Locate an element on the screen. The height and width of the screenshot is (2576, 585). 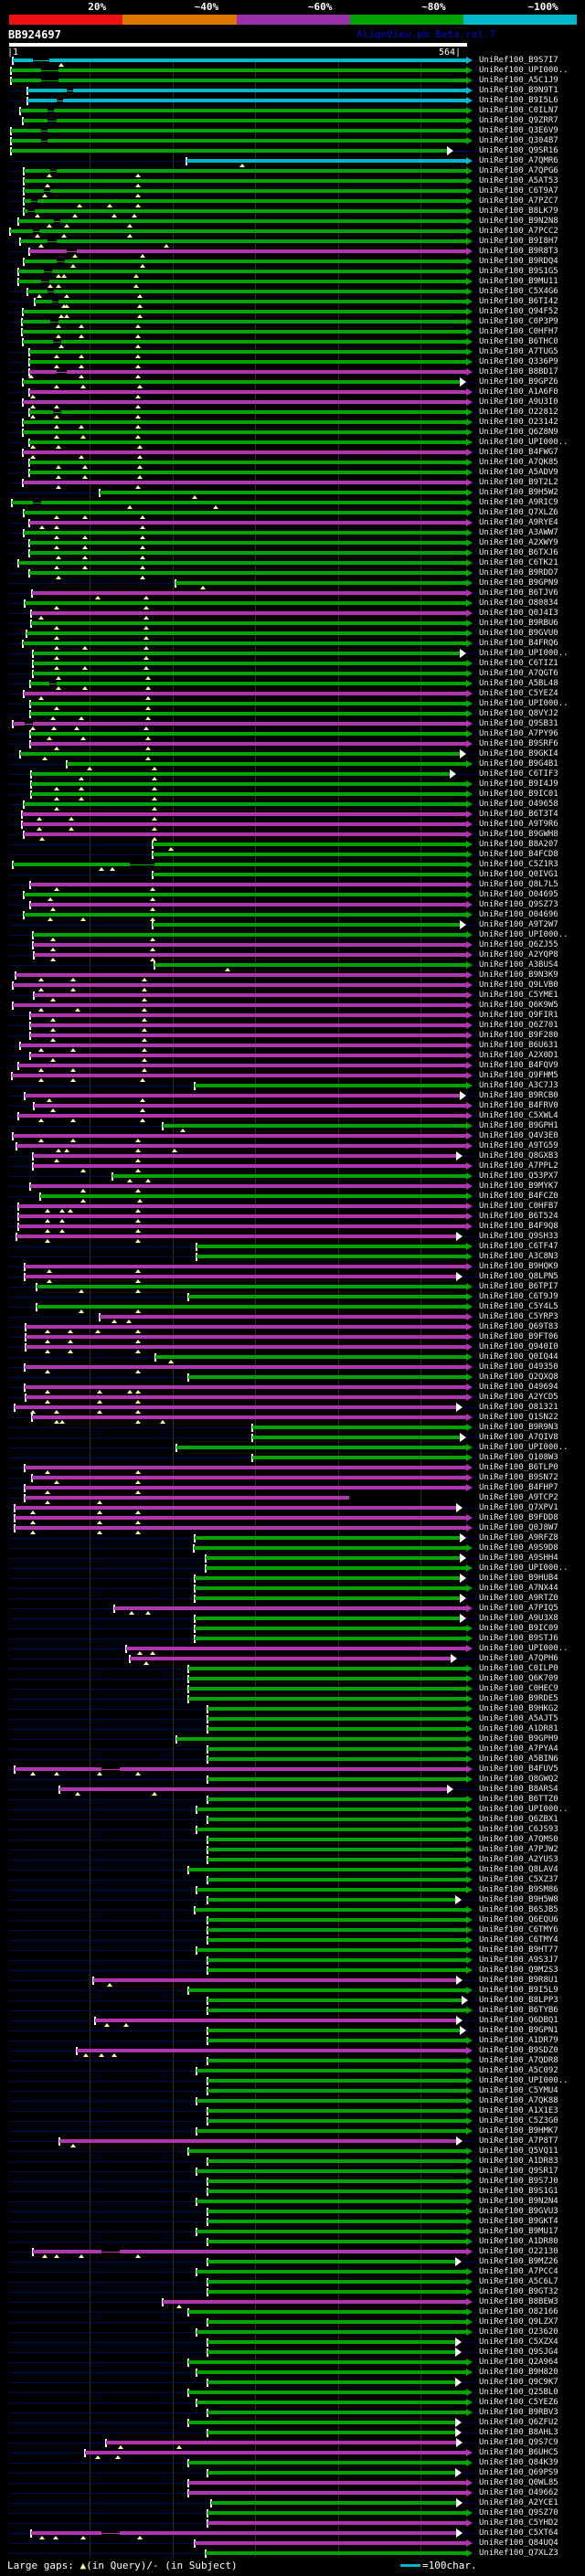
alignment-row: UniRef100_B8A207 is located at coordinates (293, 845).